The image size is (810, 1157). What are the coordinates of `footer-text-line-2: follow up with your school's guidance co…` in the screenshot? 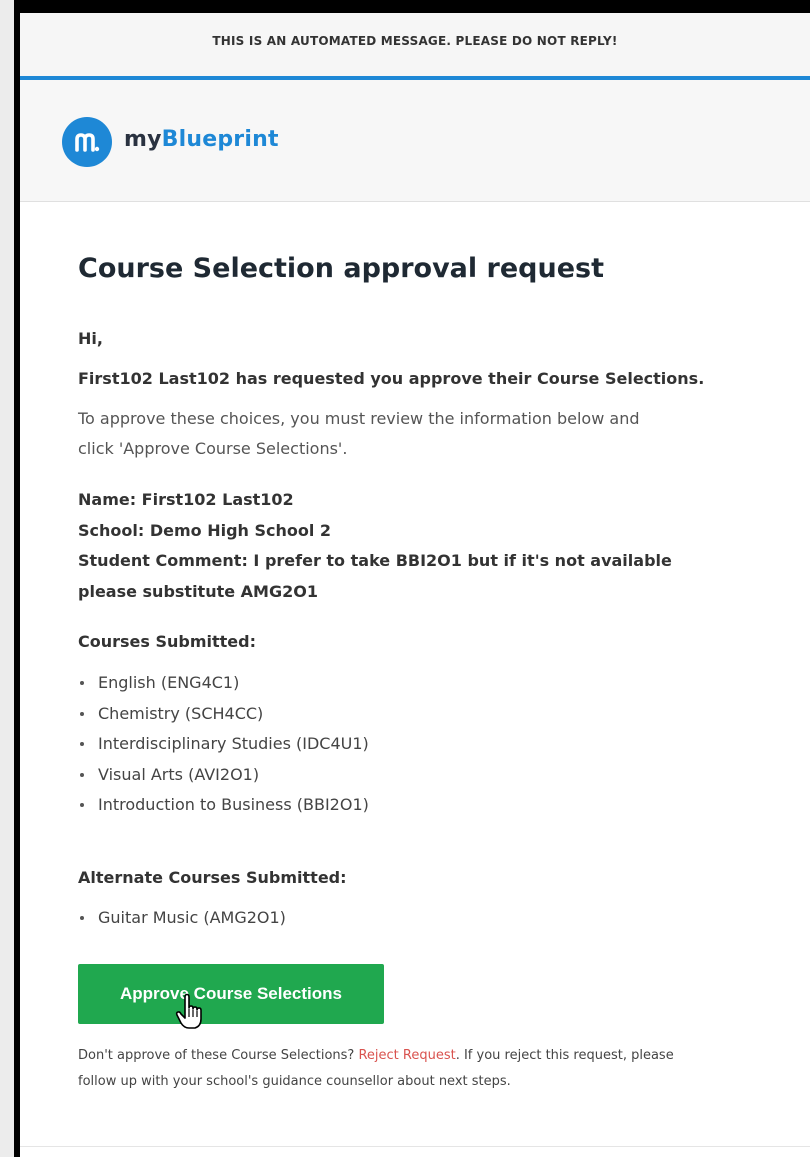 It's located at (294, 1081).